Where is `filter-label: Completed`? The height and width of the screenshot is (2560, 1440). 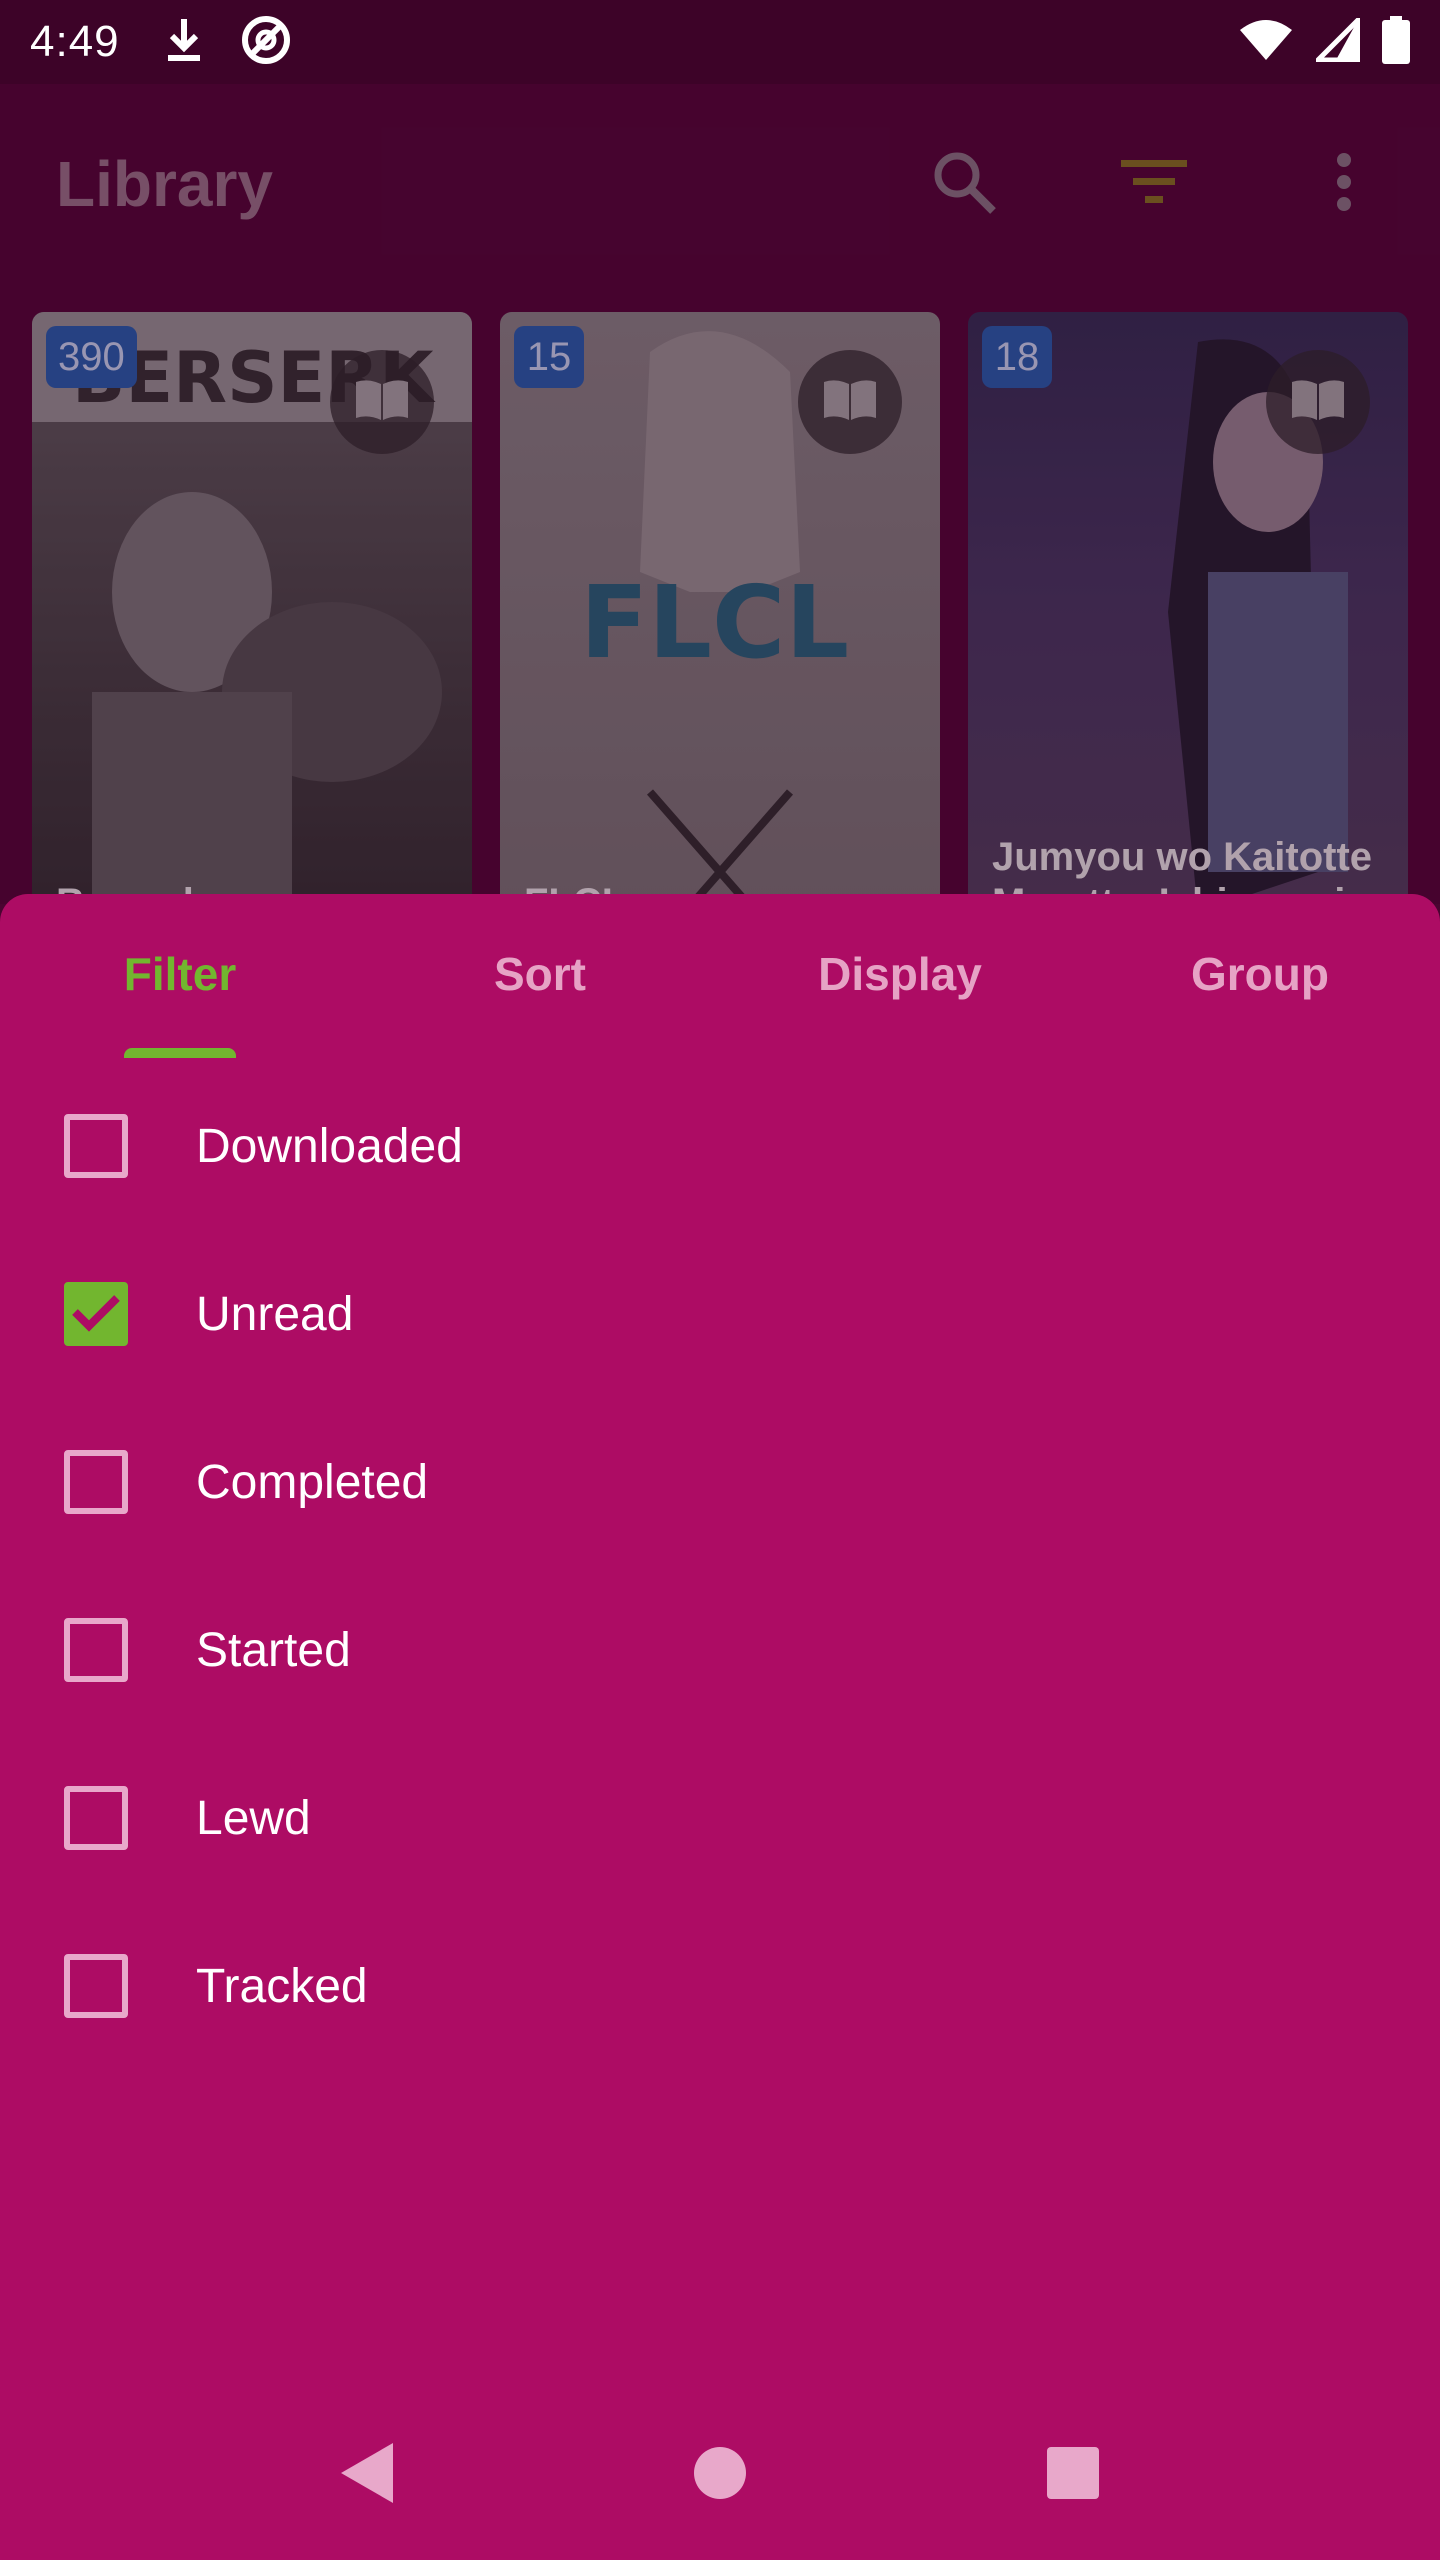
filter-label: Completed is located at coordinates (312, 1482).